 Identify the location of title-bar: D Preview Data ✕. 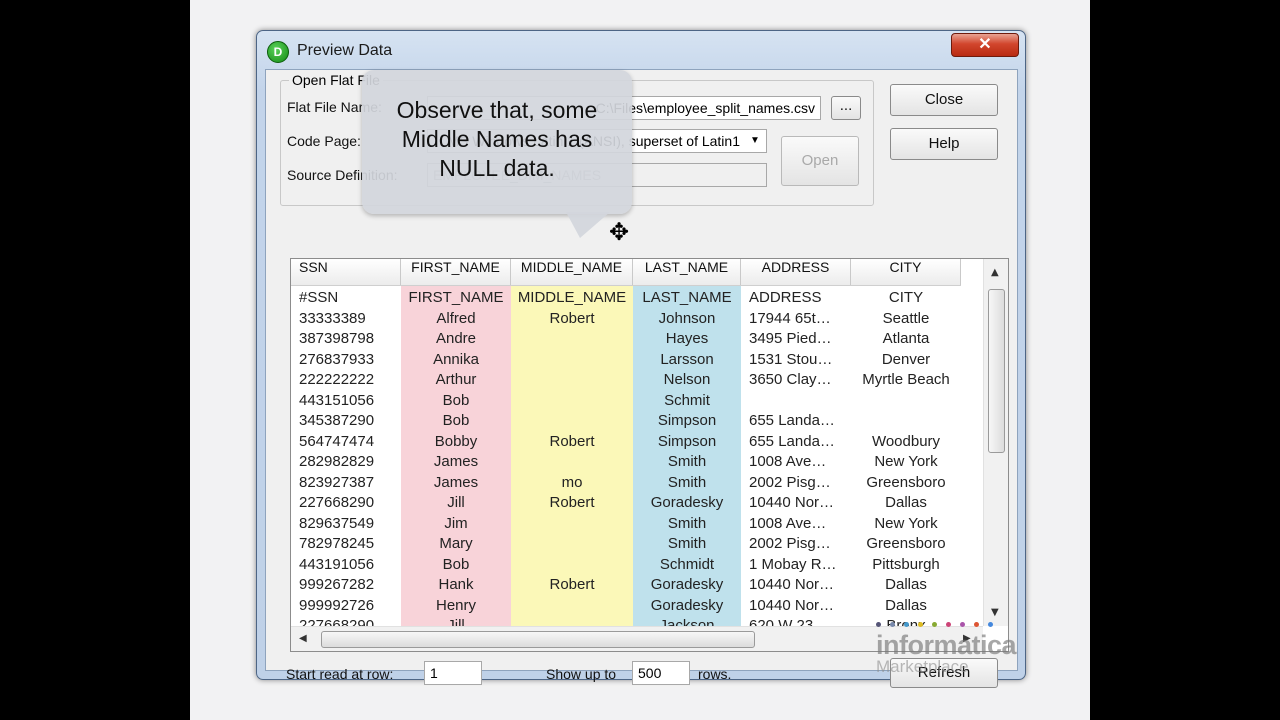
(641, 50).